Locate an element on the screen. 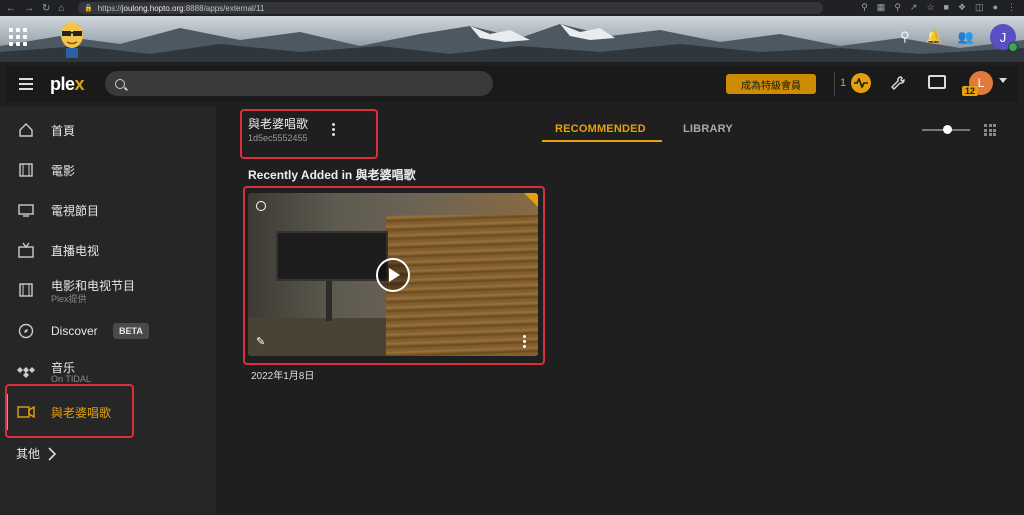  home-browser-icon: ⌂ is located at coordinates (61, 8).